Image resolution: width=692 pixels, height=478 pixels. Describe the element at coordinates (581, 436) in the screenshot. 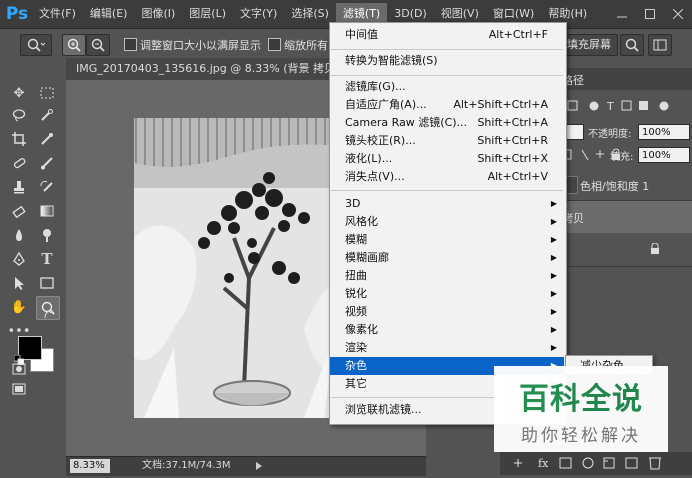

I see `watermark-subtitle: 助你轻松解决` at that location.